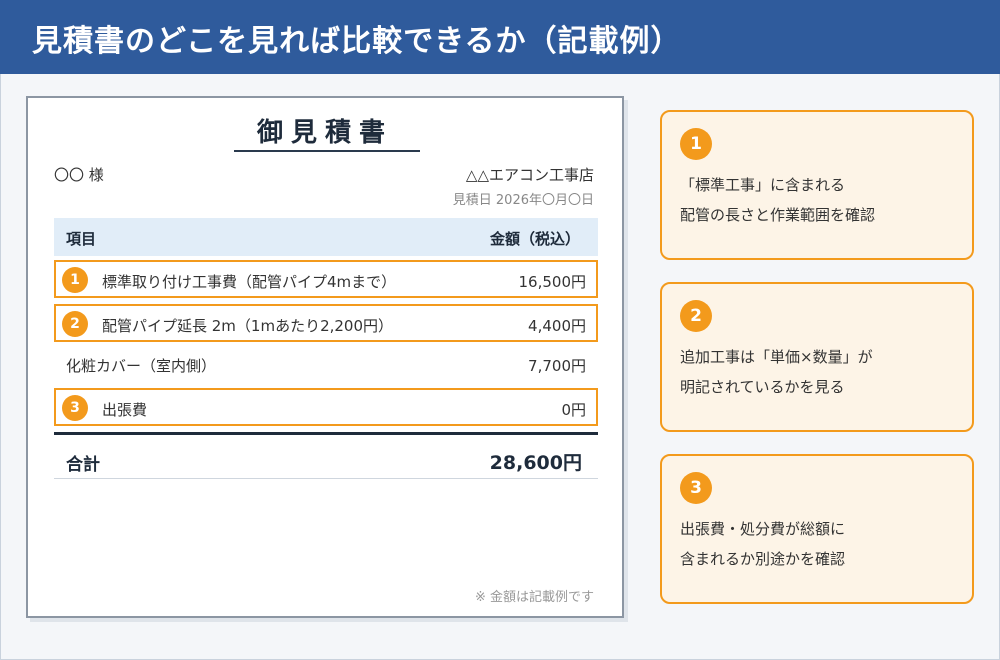 The image size is (1000, 660). I want to click on table-row: 化粧カバー（室内側） 7,700円, so click(326, 365).